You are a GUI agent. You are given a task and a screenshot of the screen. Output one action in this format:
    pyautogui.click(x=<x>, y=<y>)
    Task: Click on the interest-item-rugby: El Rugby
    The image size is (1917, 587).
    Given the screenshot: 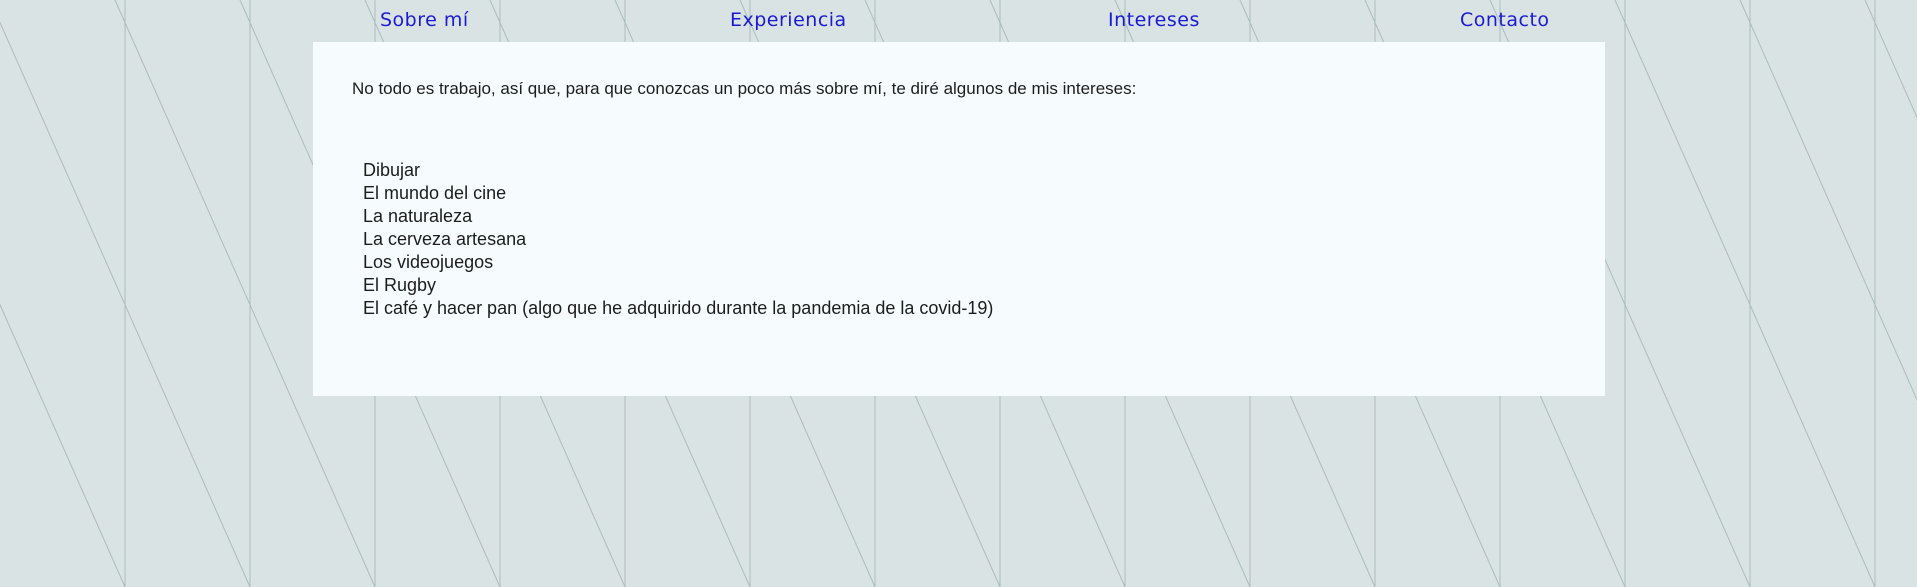 What is the action you would take?
    pyautogui.click(x=400, y=285)
    